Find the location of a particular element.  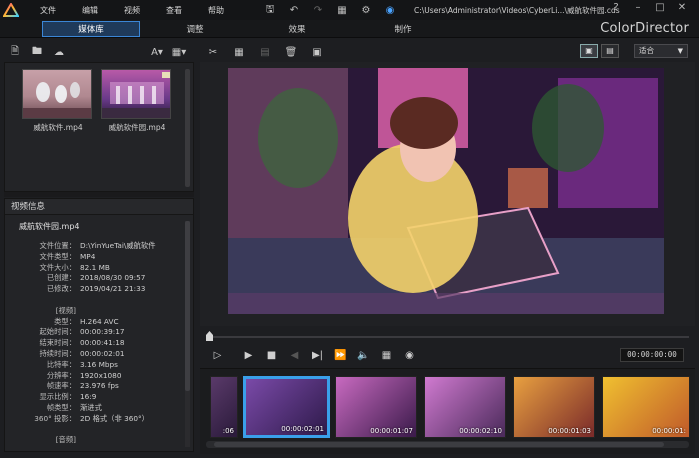

info-filename: 威航软件园.mp4 is located at coordinates (49, 226).